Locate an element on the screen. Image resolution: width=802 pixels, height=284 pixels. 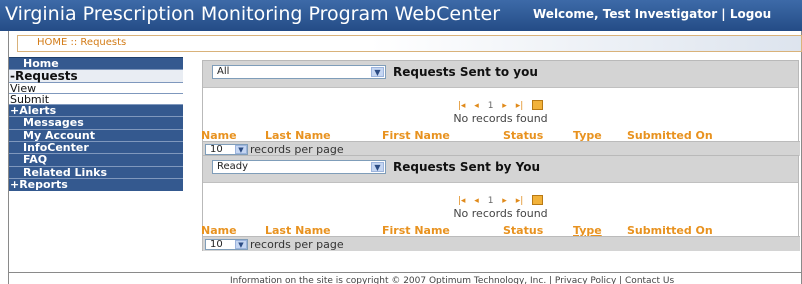
sidebar-item-infocenter: InfoCenter is located at coordinates (96, 147).